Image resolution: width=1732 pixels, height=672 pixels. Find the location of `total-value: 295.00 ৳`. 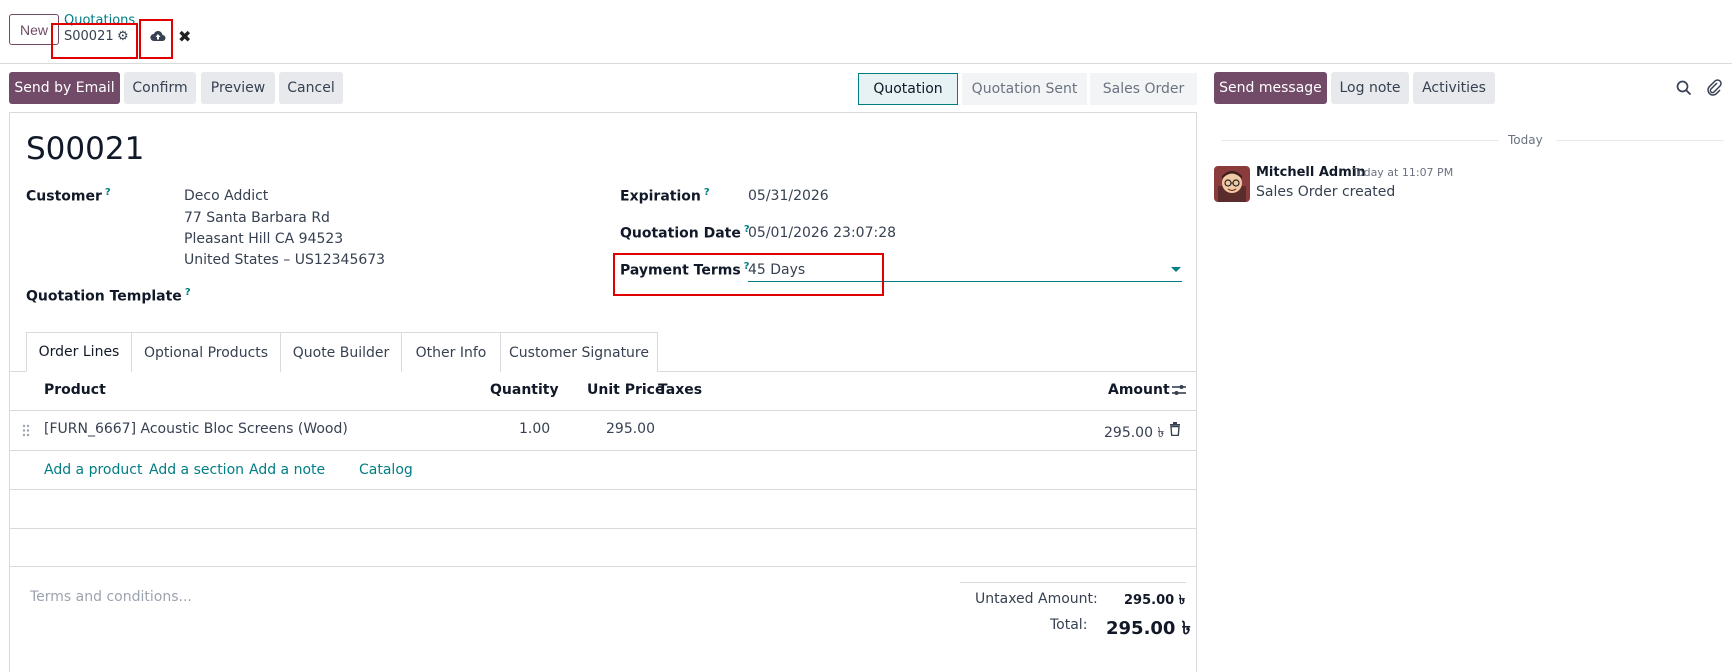

total-value: 295.00 ৳ is located at coordinates (1148, 628).